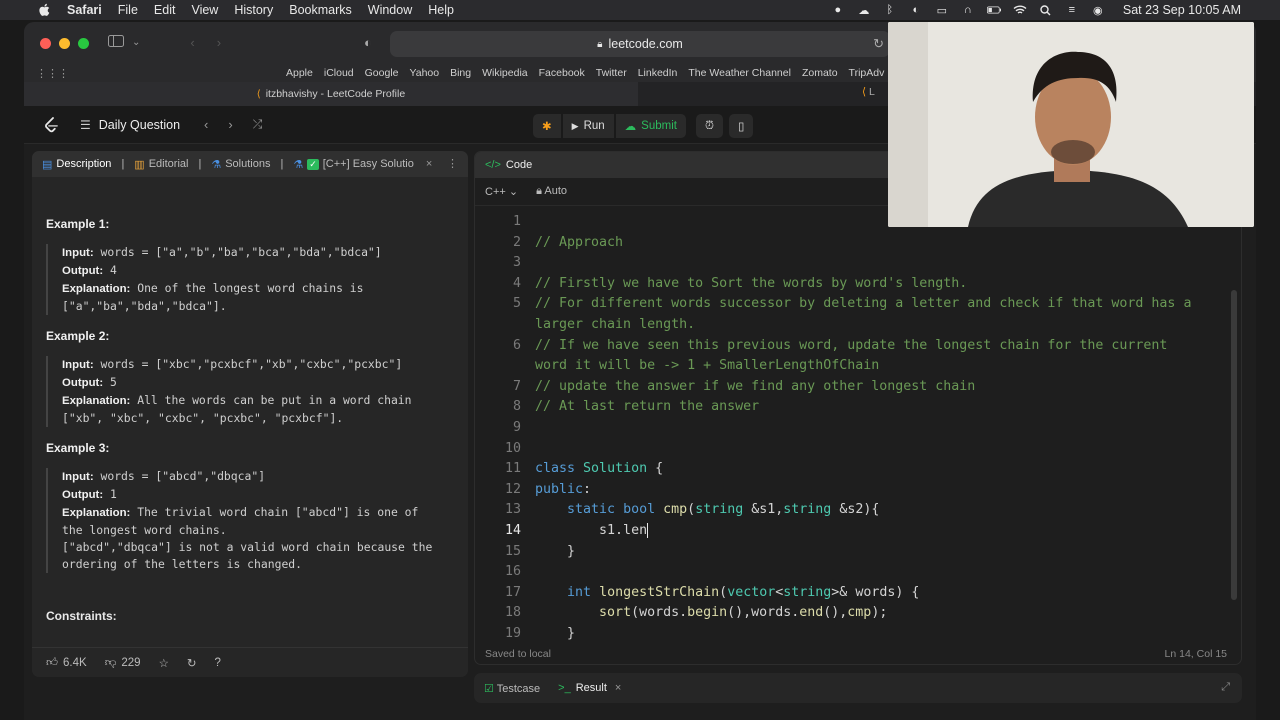  What do you see at coordinates (1225, 687) in the screenshot?
I see `expand-icon: ⤢` at bounding box center [1225, 687].